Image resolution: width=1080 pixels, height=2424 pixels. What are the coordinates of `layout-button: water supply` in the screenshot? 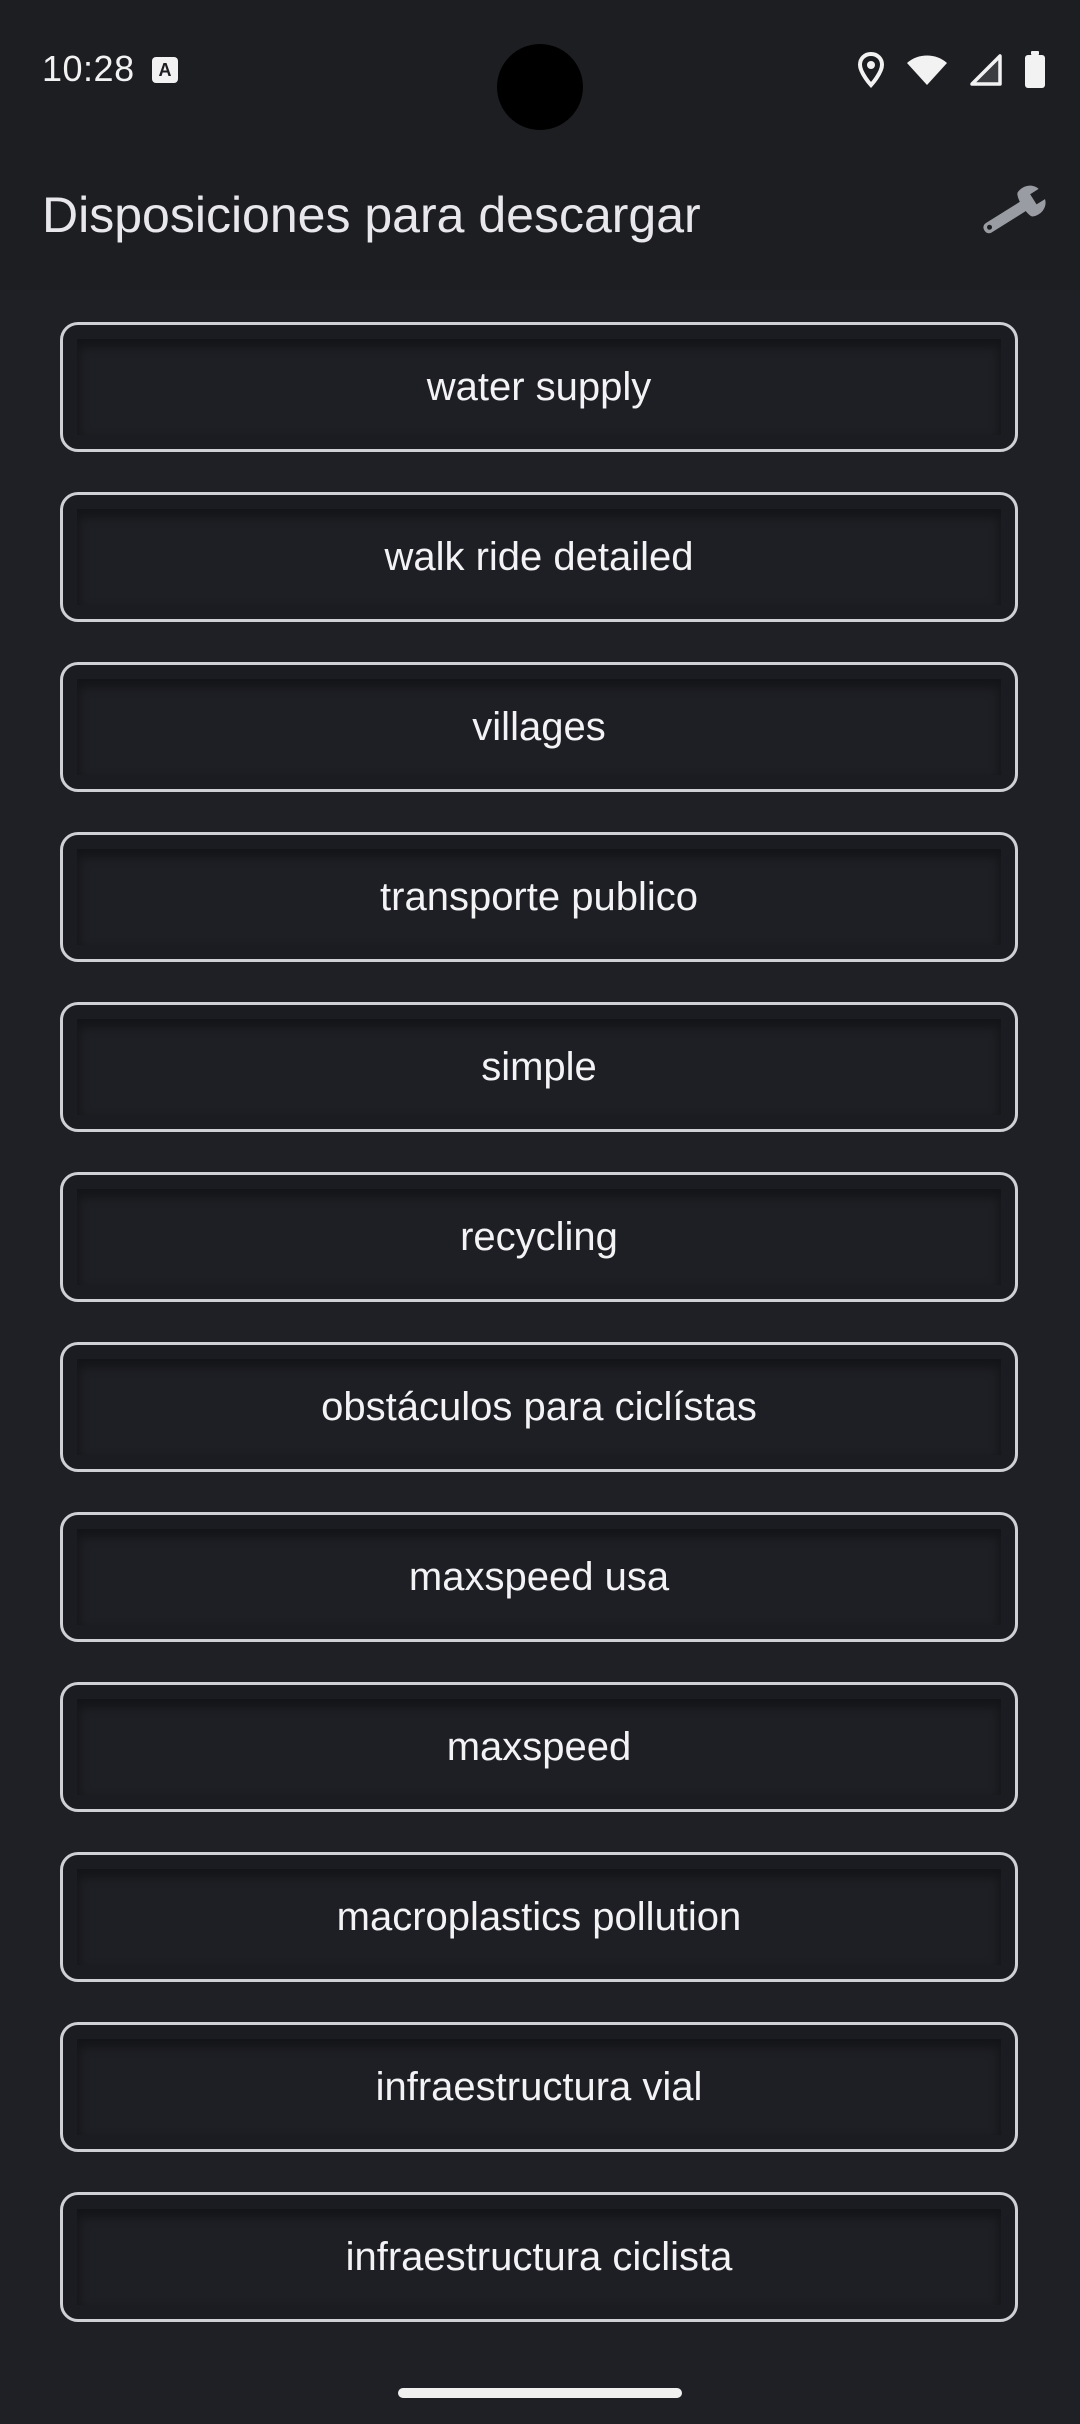 It's located at (539, 387).